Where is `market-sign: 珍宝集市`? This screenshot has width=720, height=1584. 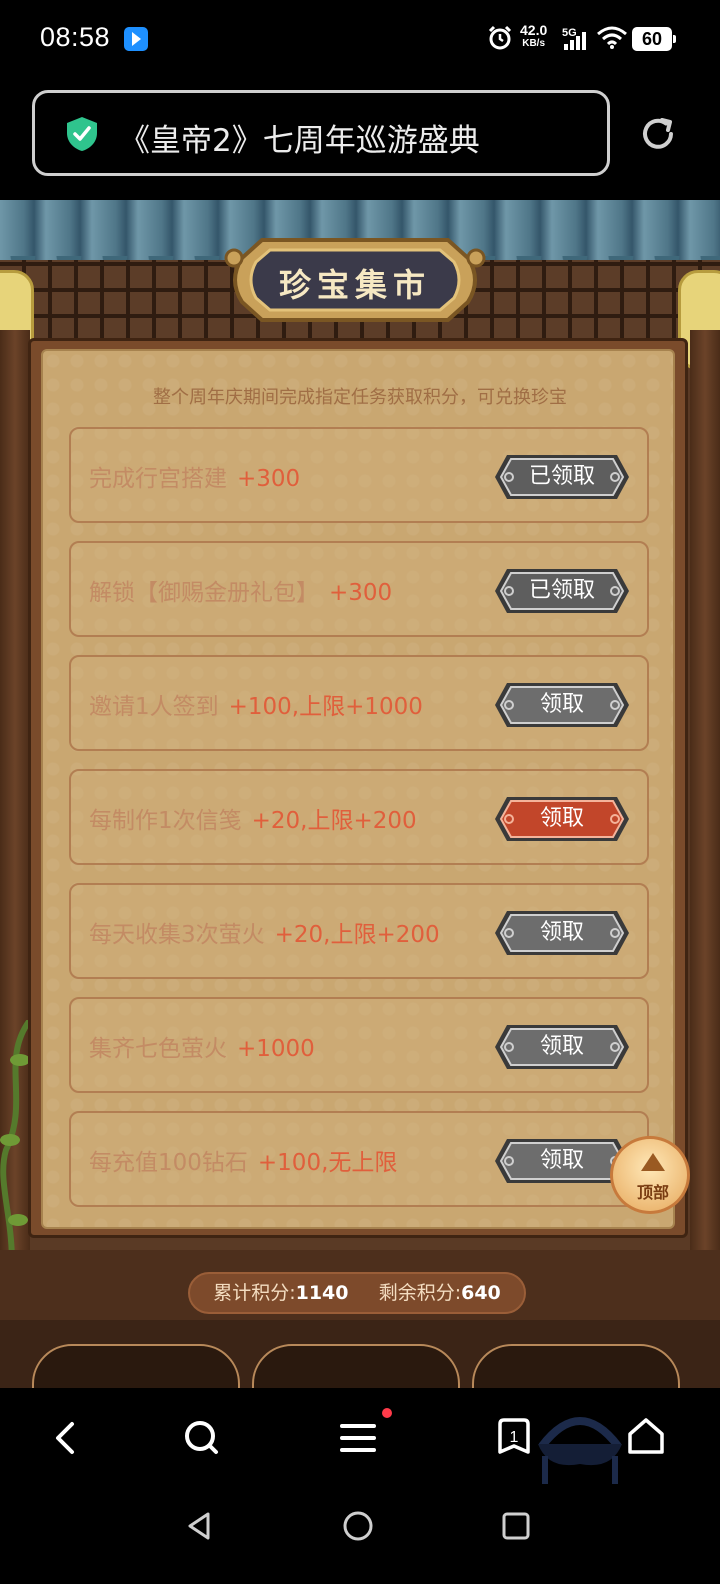
market-sign: 珍宝集市 is located at coordinates (355, 280).